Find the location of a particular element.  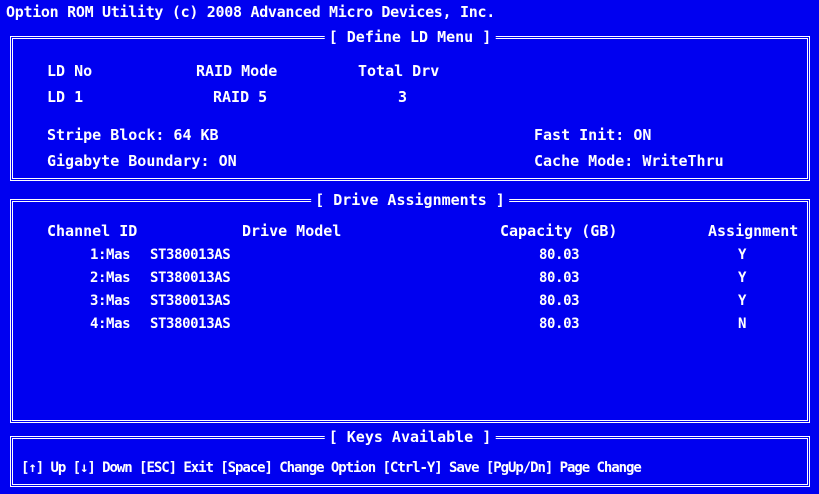

total-drv-header: Total Drv is located at coordinates (399, 71).